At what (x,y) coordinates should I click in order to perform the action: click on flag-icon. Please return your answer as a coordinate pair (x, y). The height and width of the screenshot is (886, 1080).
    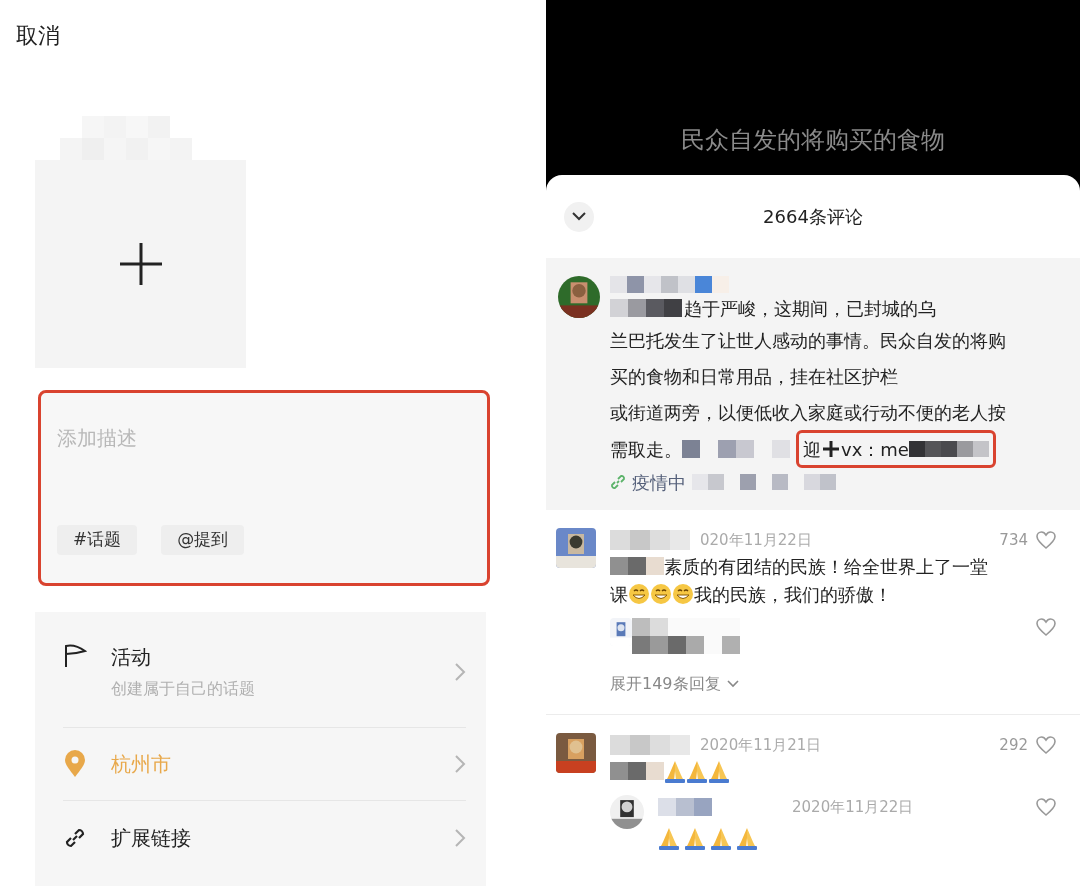
    Looking at the image, I should click on (75, 656).